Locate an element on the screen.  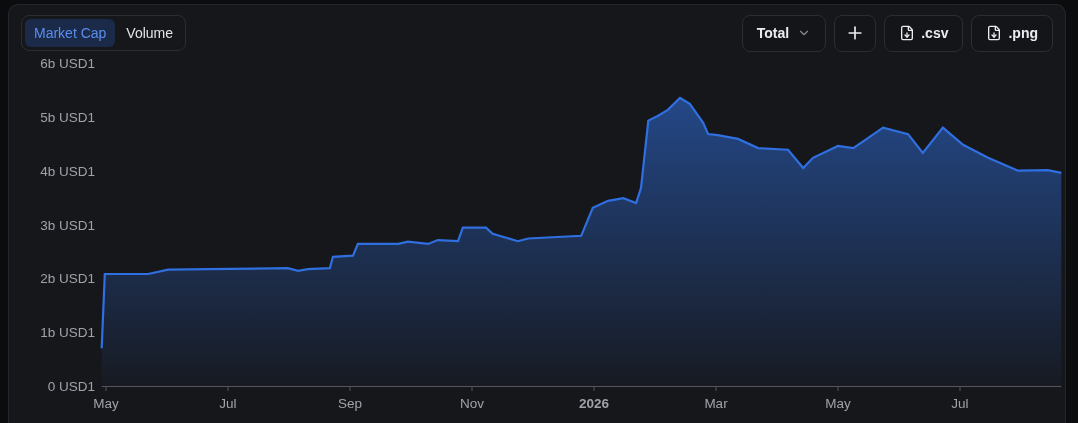
add-button is located at coordinates (855, 33).